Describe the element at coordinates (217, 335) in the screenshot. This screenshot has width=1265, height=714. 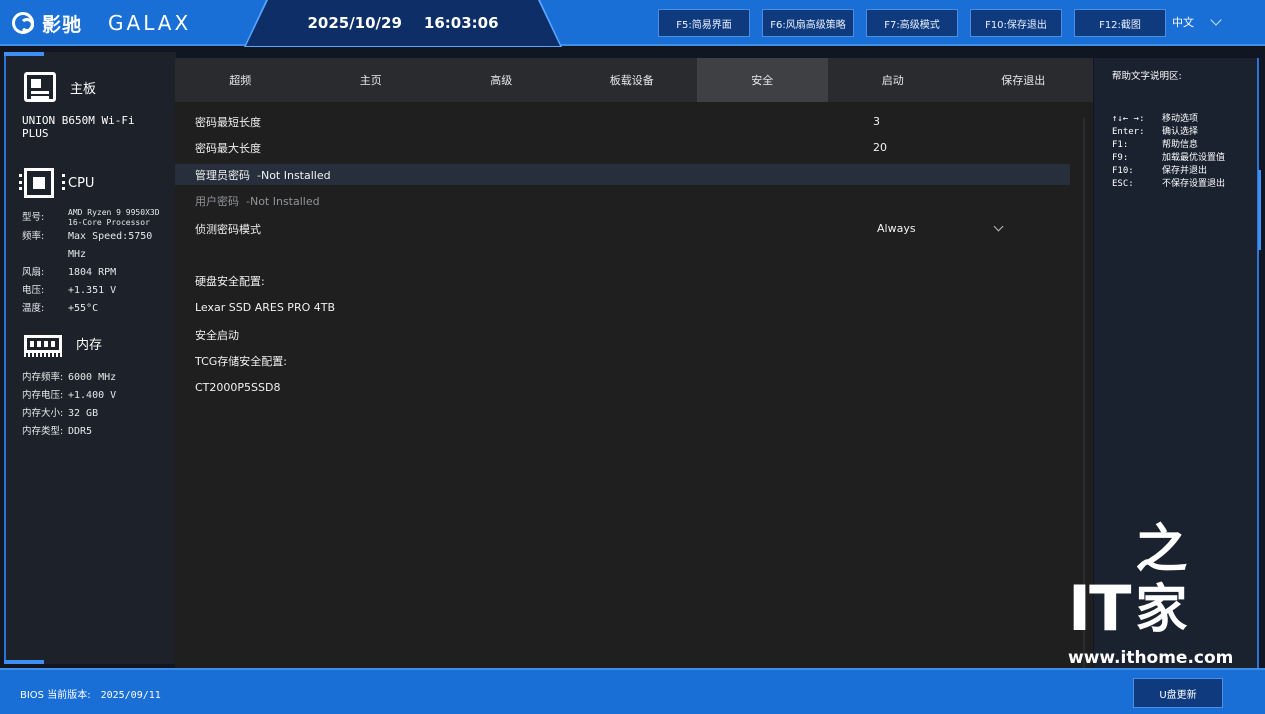
I see `secure-boot-label: 安全启动` at that location.